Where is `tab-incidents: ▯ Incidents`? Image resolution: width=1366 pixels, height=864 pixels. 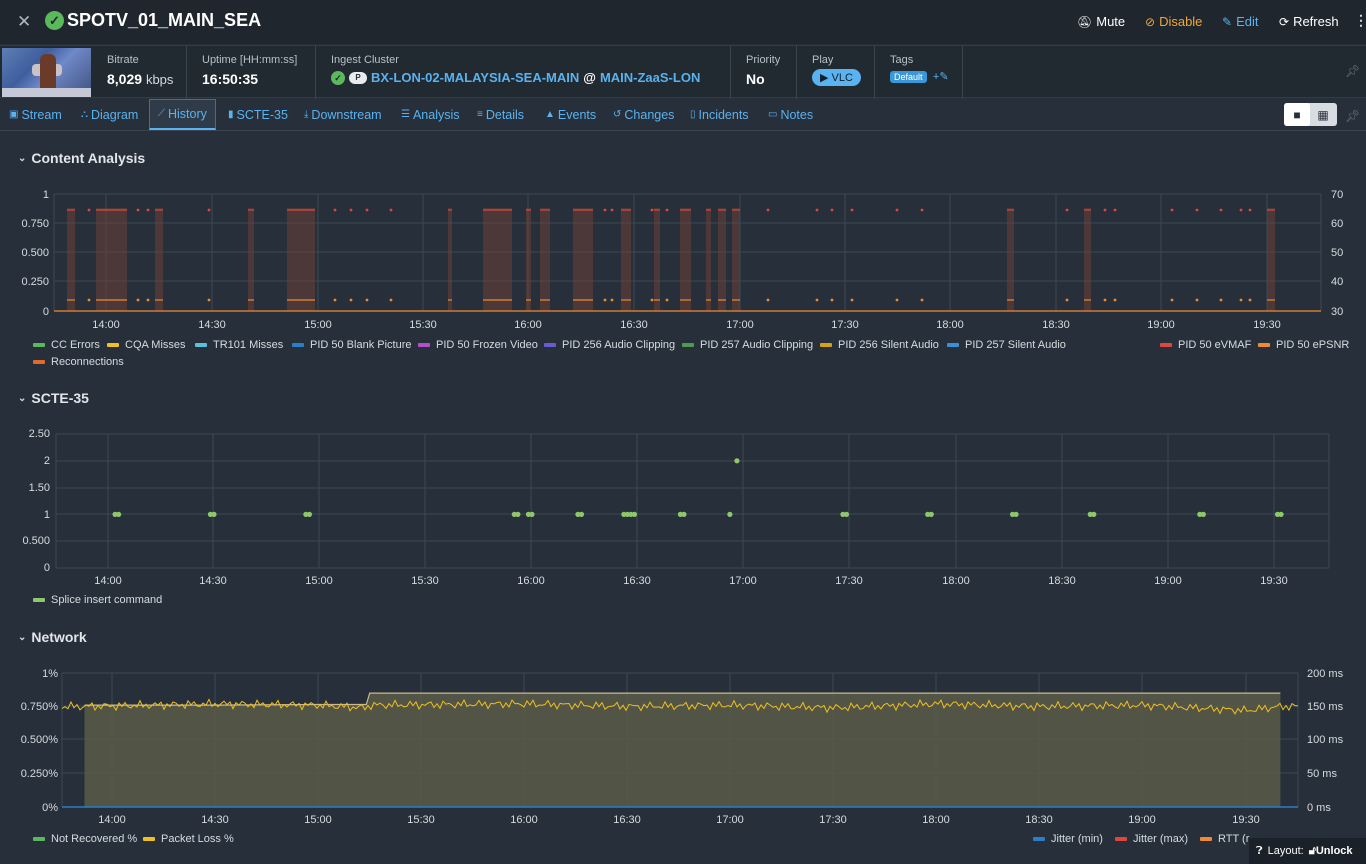 tab-incidents: ▯ Incidents is located at coordinates (719, 114).